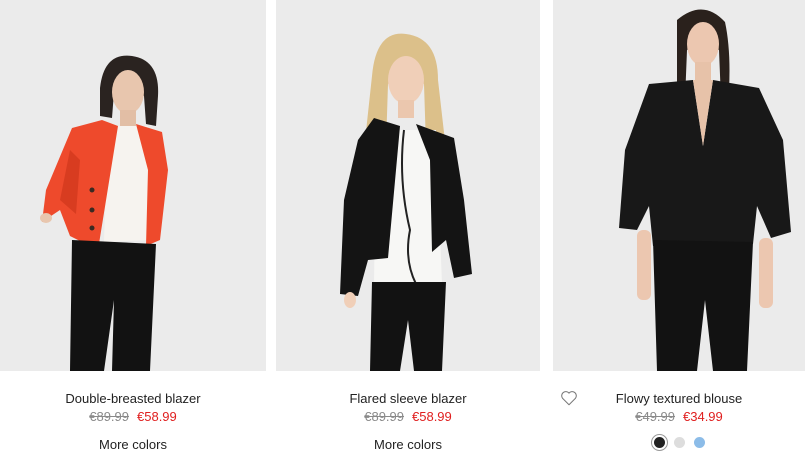 This screenshot has width=805, height=453. Describe the element at coordinates (655, 416) in the screenshot. I see `original-price: €49.99` at that location.